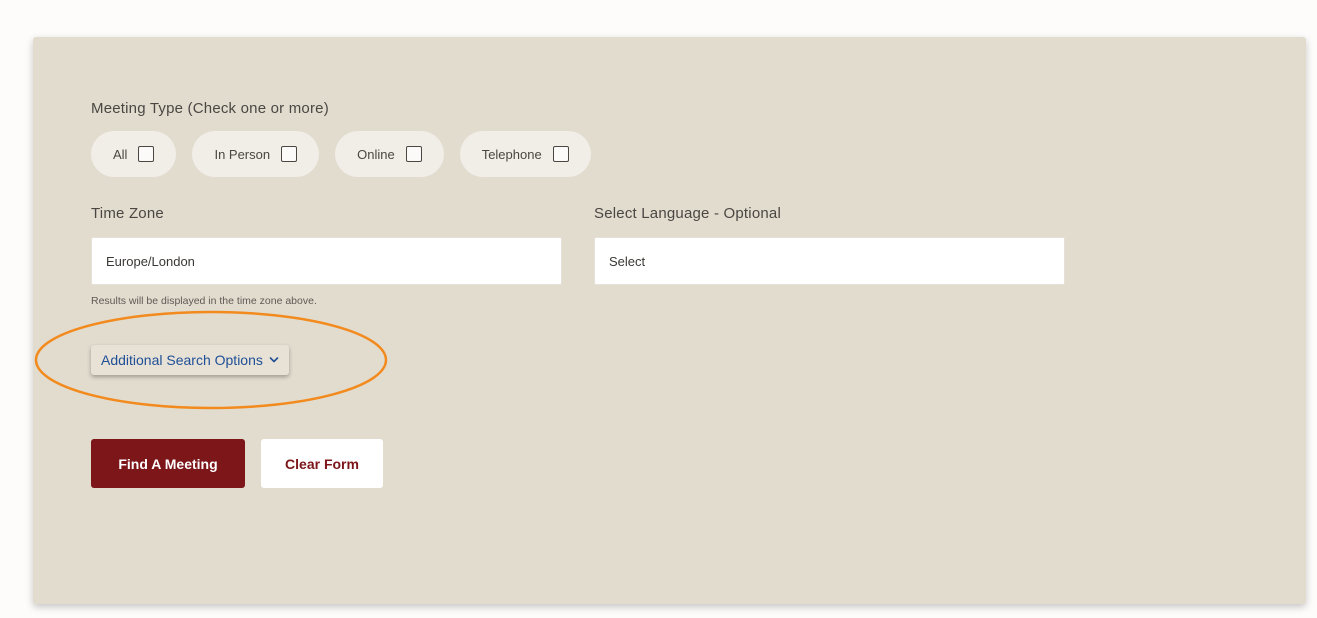 Image resolution: width=1317 pixels, height=618 pixels. Describe the element at coordinates (289, 154) in the screenshot. I see `meeting-type-in-person-checkbox` at that location.